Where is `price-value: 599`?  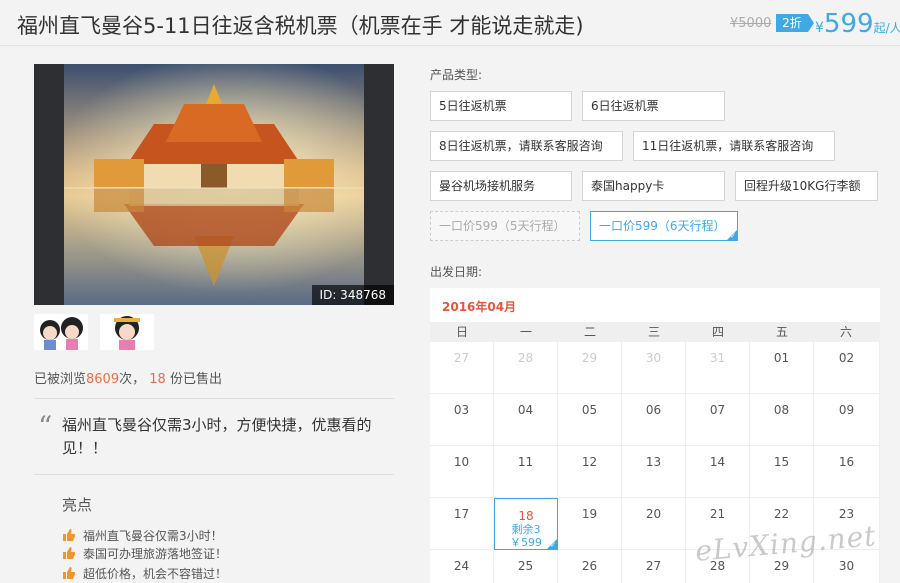 price-value: 599 is located at coordinates (848, 24).